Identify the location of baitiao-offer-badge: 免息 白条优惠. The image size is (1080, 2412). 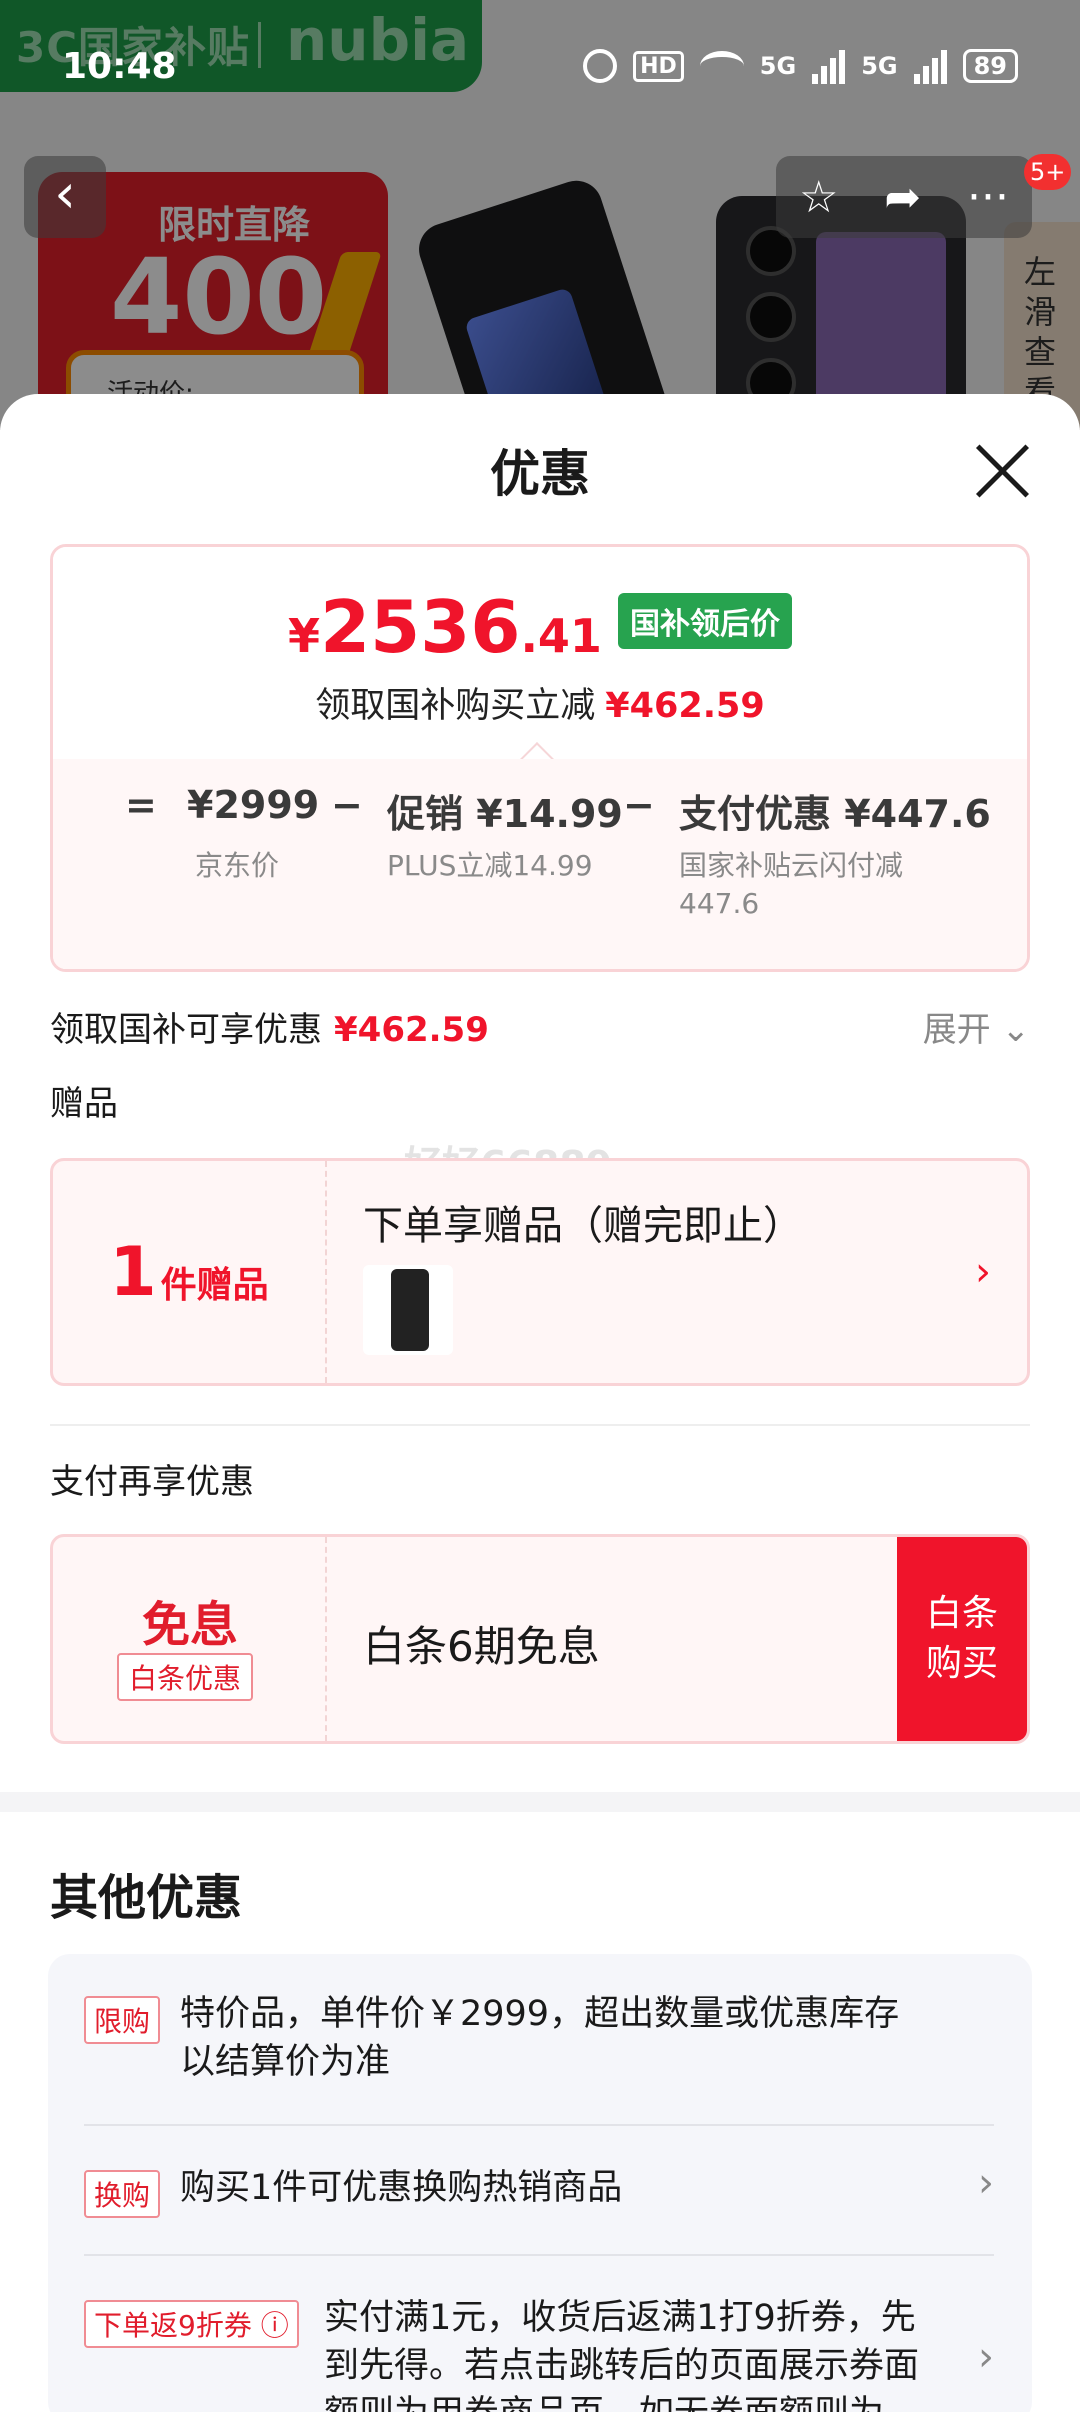
(190, 1639).